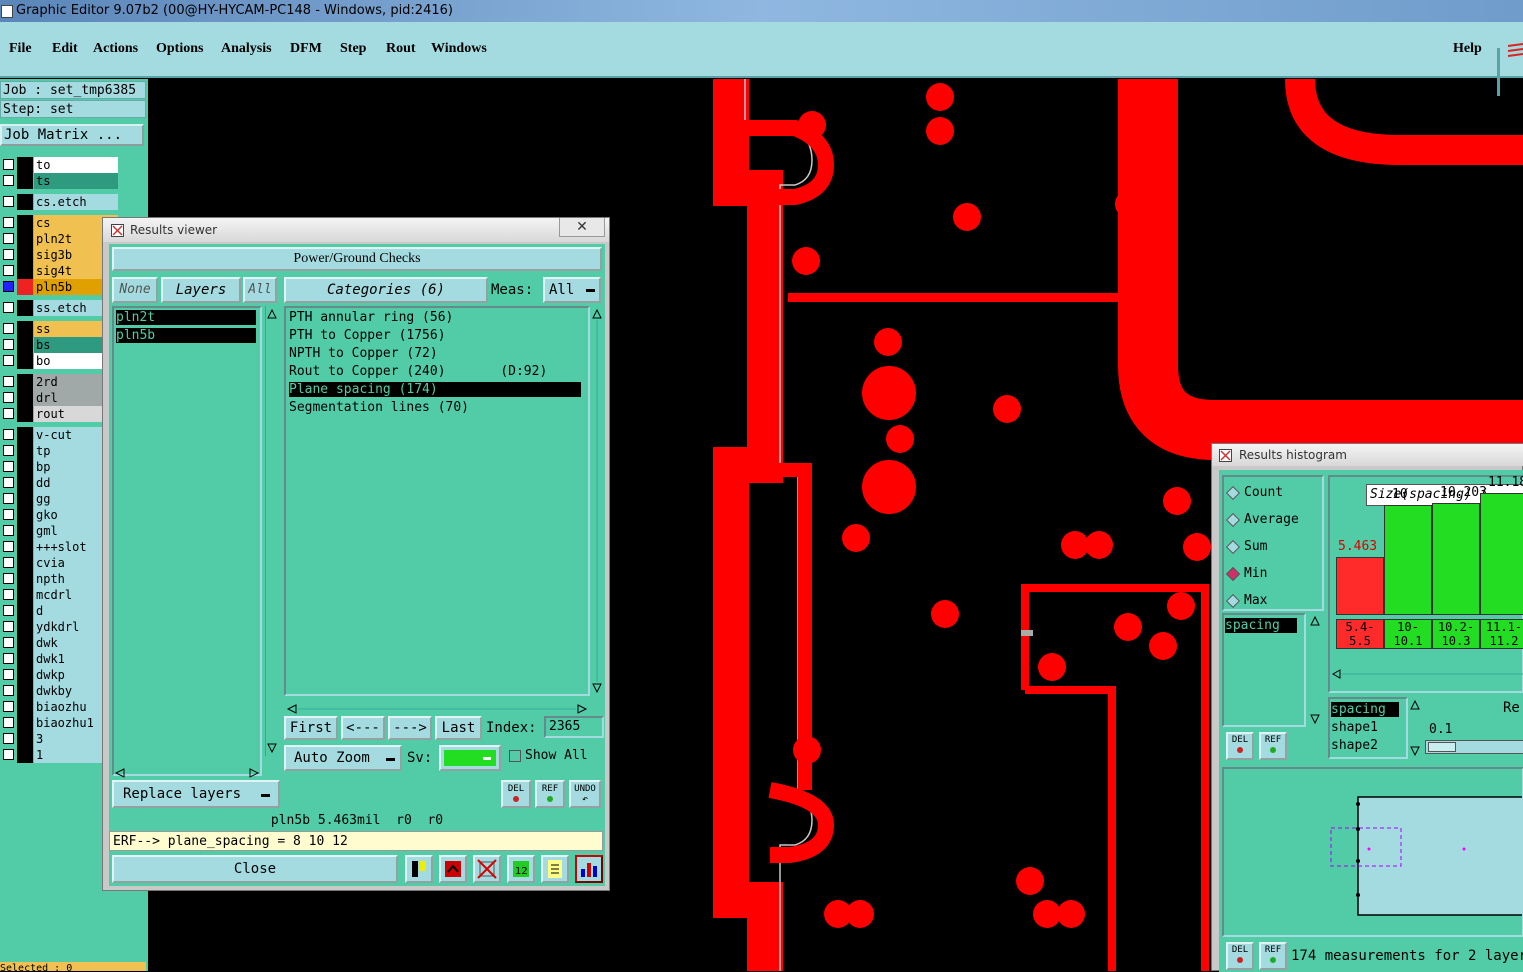  I want to click on highlight-tool-icon, so click(453, 869).